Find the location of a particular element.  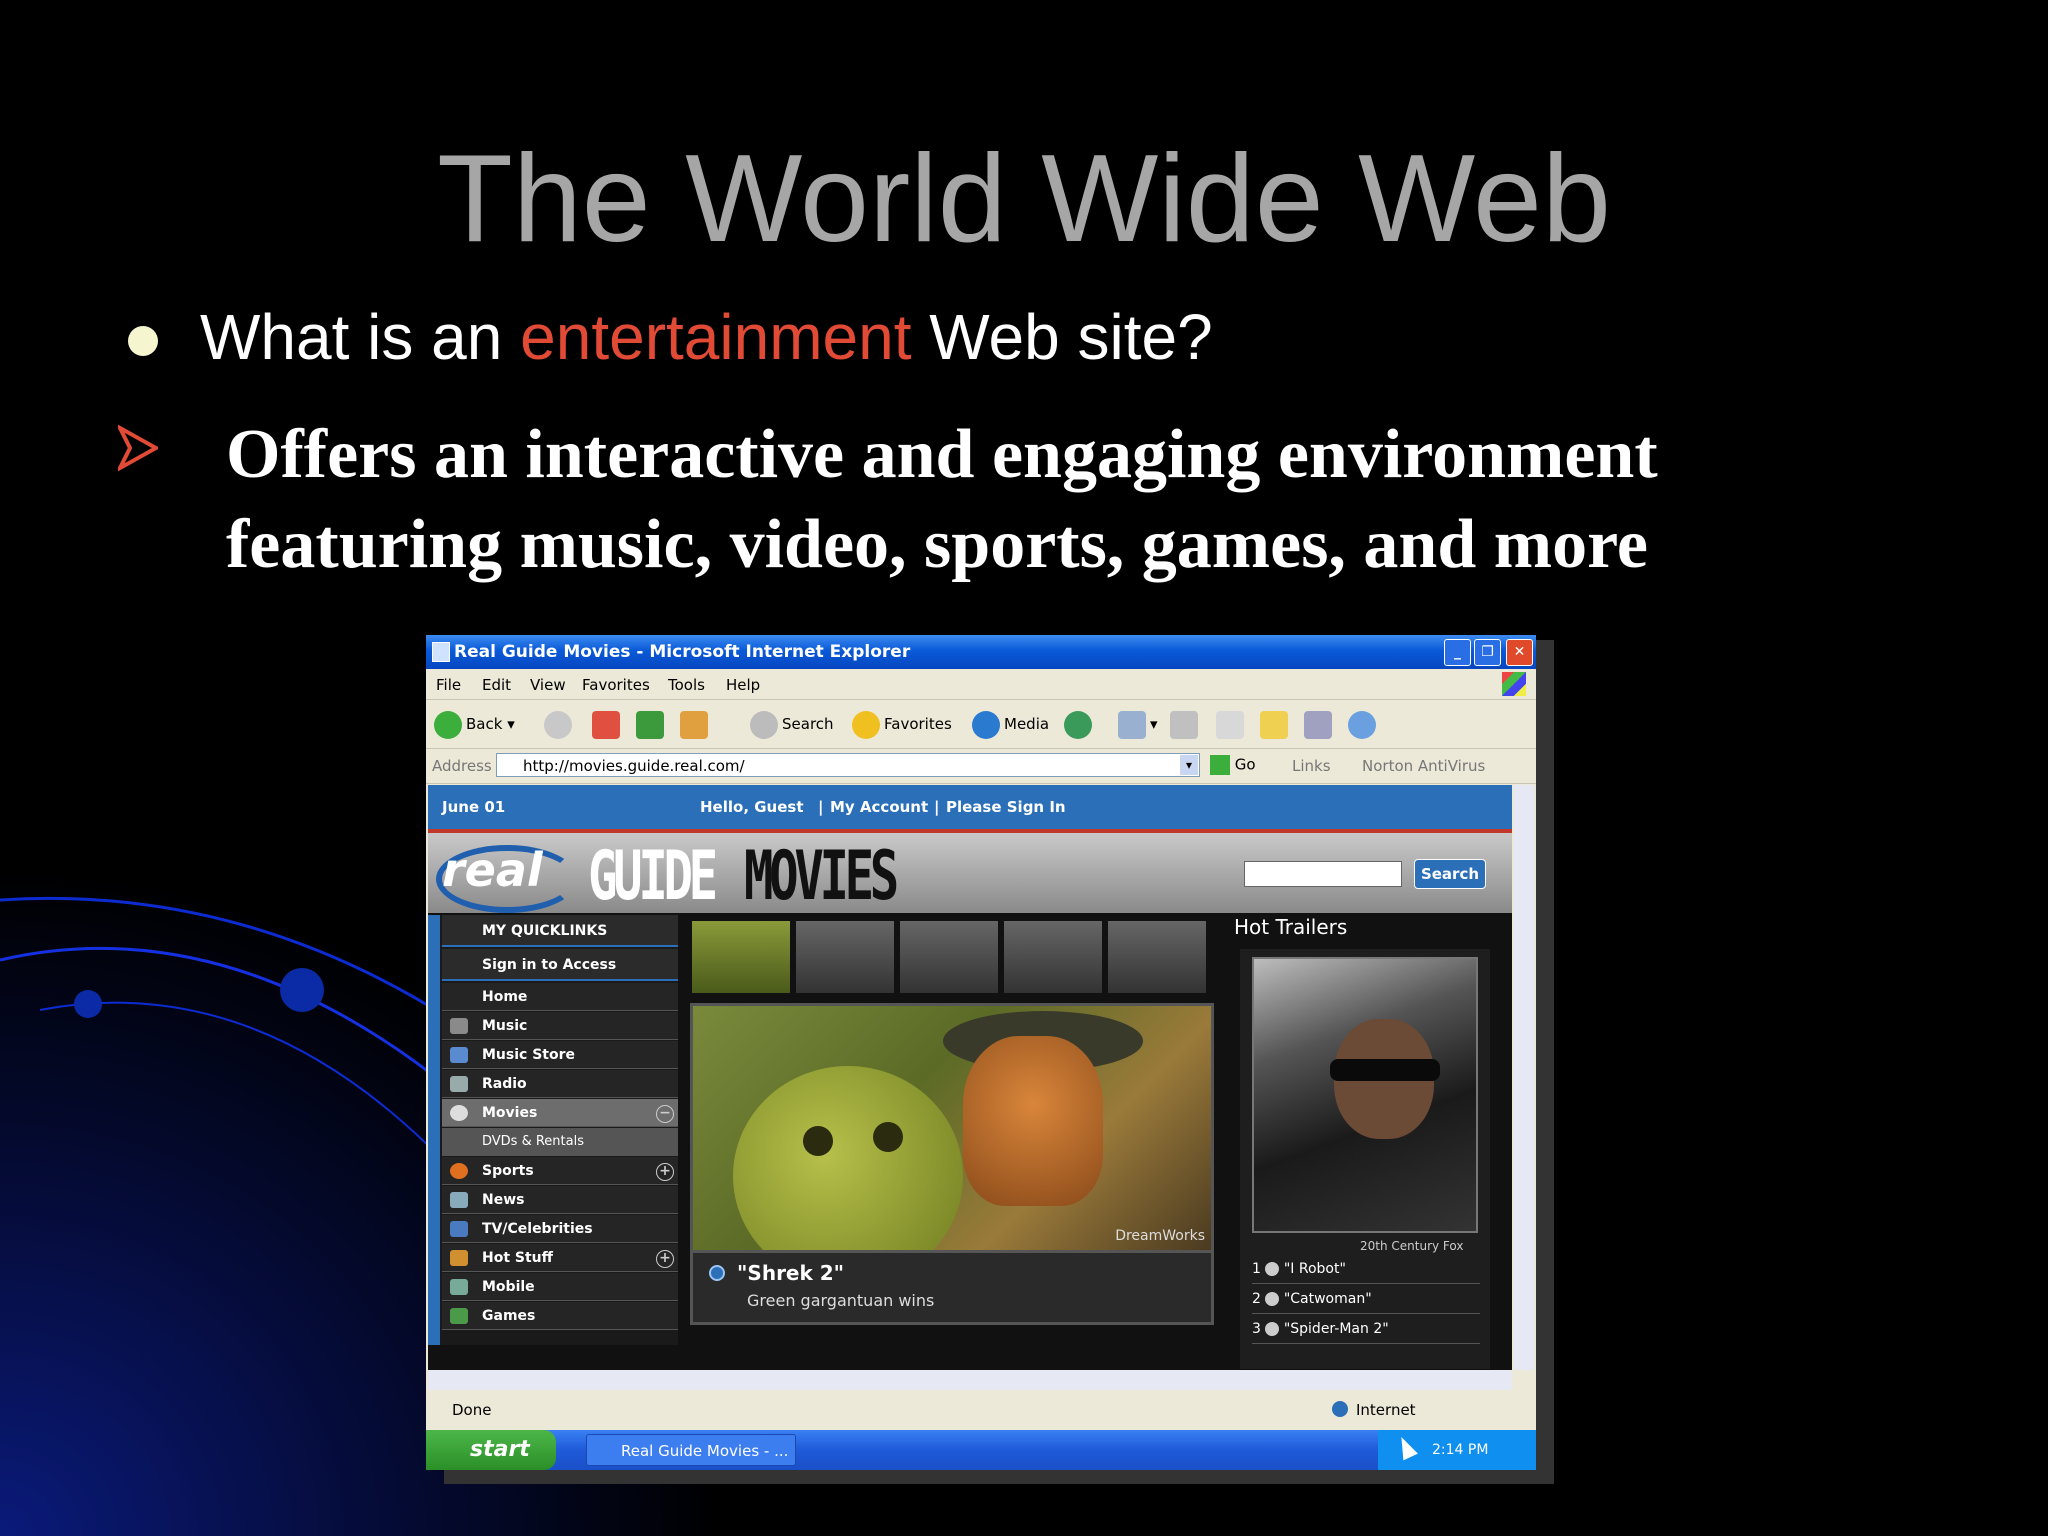

news-icon is located at coordinates (459, 1200).